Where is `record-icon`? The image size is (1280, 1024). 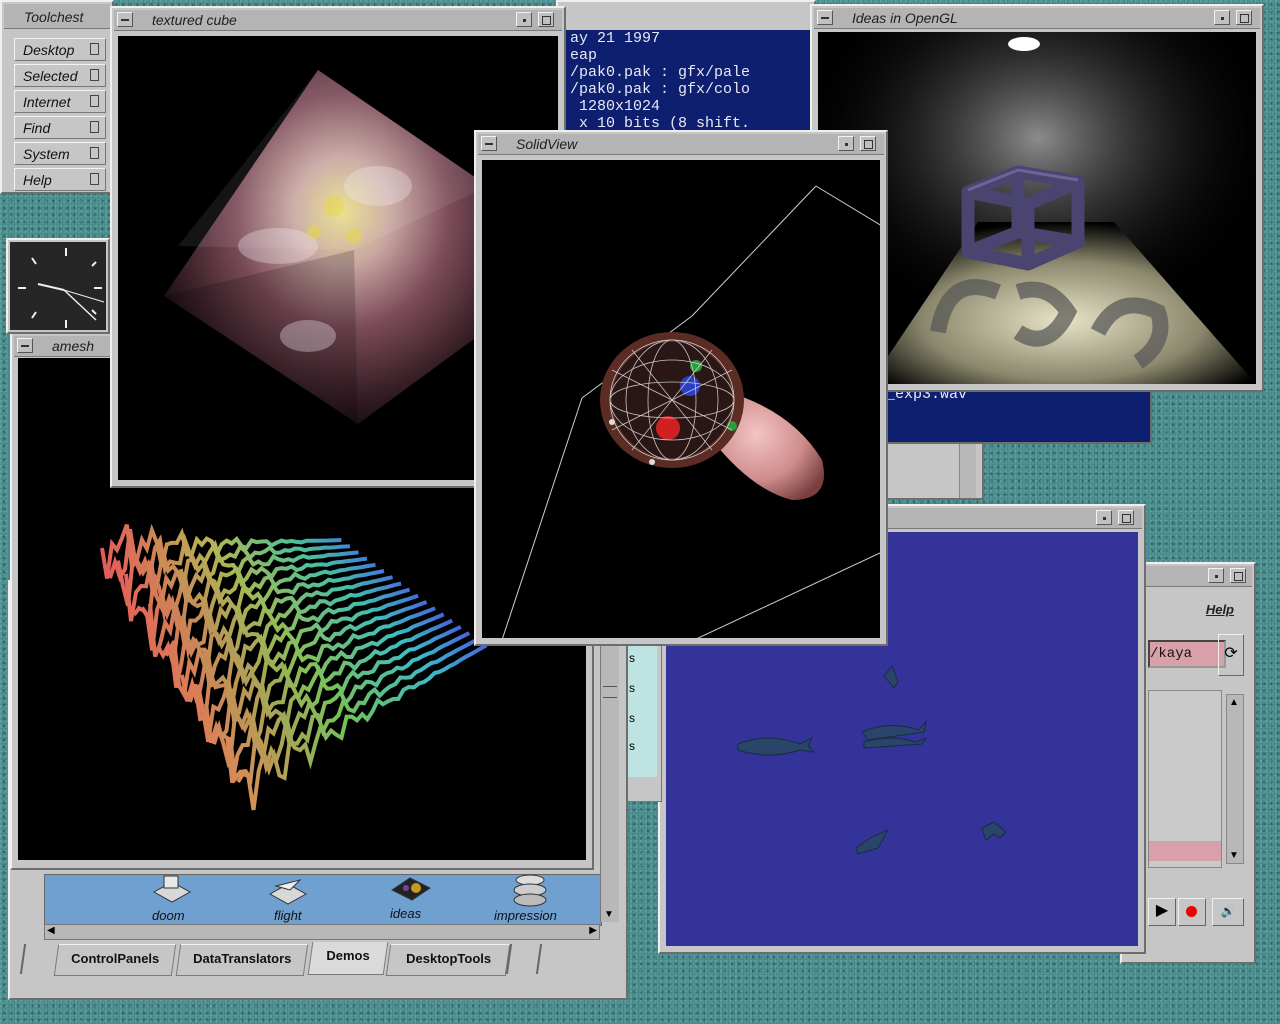 record-icon is located at coordinates (1191, 911).